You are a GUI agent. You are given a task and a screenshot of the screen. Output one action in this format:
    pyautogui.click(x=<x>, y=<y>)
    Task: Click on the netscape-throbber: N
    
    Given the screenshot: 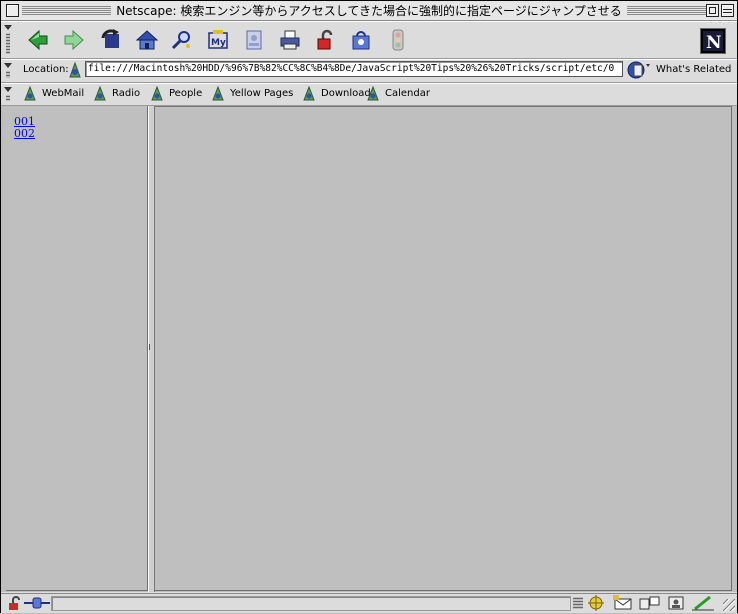 What is the action you would take?
    pyautogui.click(x=713, y=41)
    